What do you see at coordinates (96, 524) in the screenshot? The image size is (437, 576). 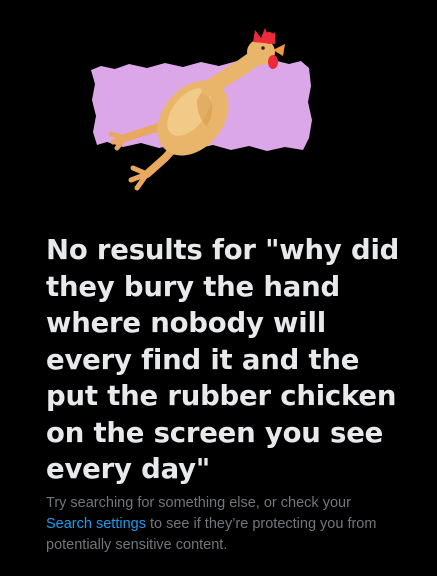 I see `search-settings-link: Search settings` at bounding box center [96, 524].